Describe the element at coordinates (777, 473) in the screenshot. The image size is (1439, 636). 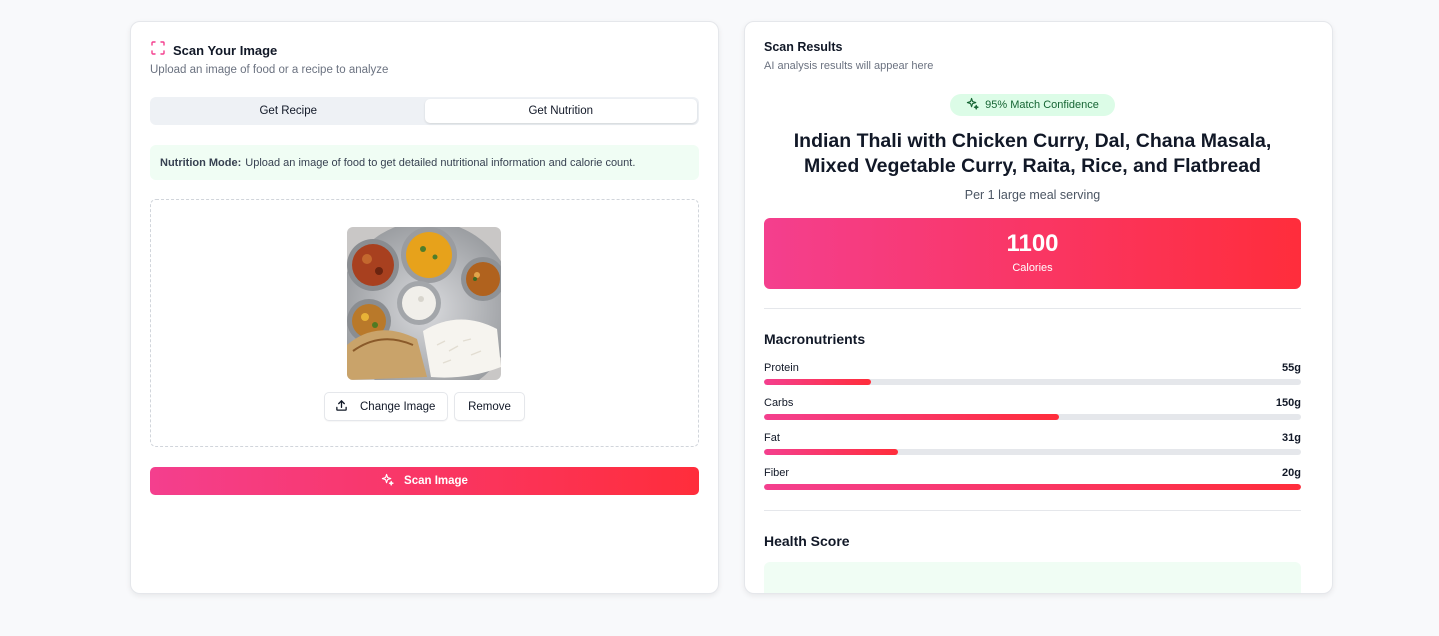
I see `macro-name: Fiber` at that location.